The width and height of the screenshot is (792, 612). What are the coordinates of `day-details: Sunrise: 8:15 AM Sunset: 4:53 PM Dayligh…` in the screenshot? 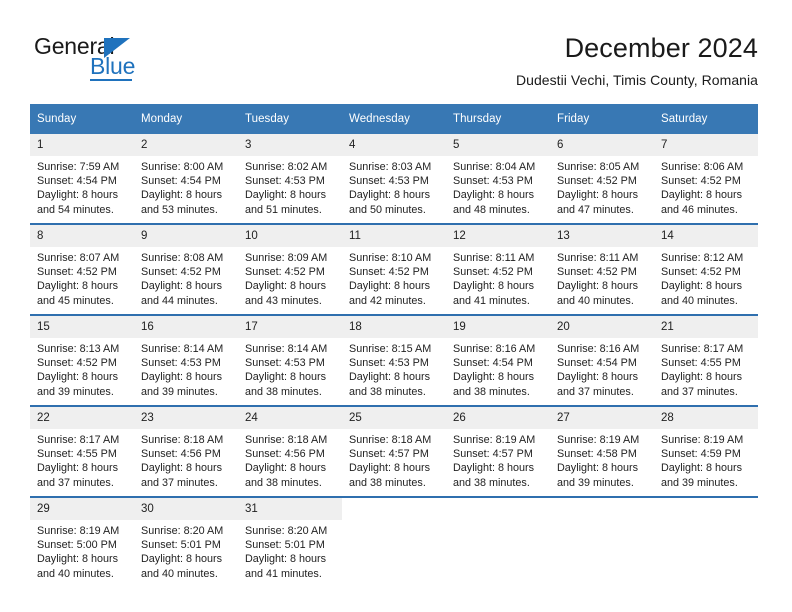 It's located at (394, 368).